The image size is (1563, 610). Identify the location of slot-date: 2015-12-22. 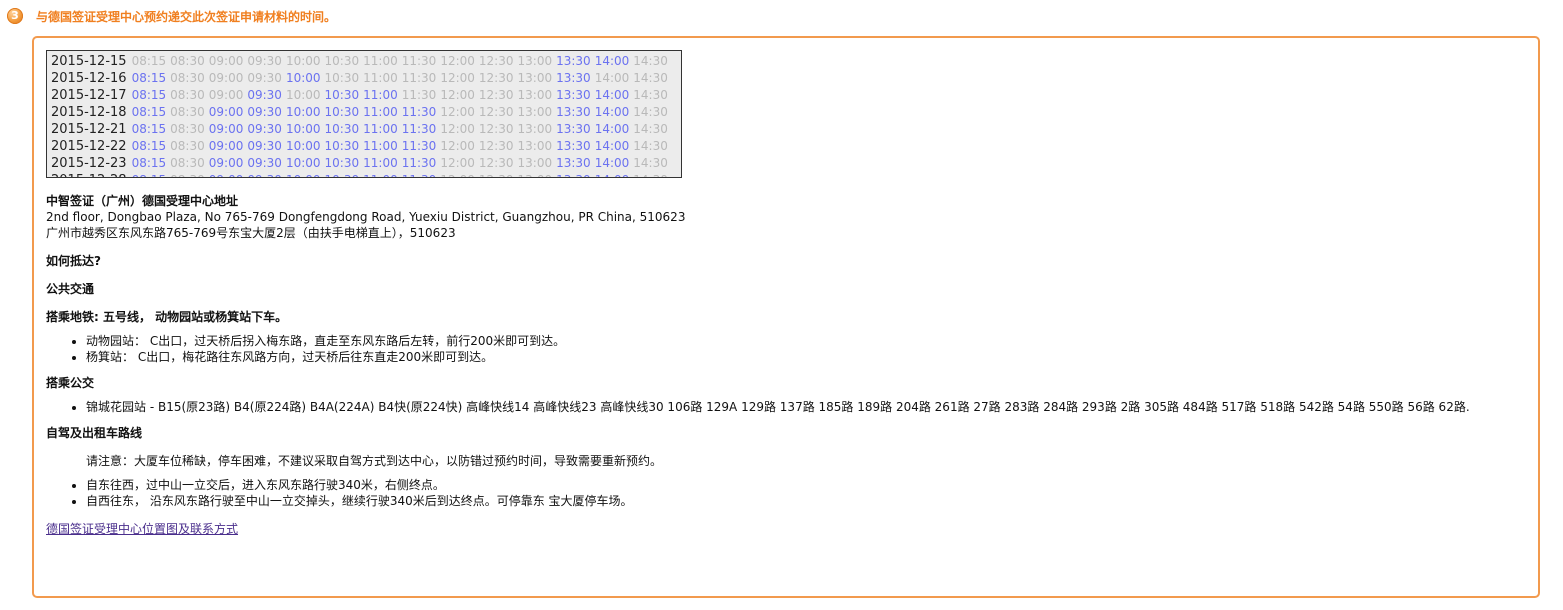
(89, 146).